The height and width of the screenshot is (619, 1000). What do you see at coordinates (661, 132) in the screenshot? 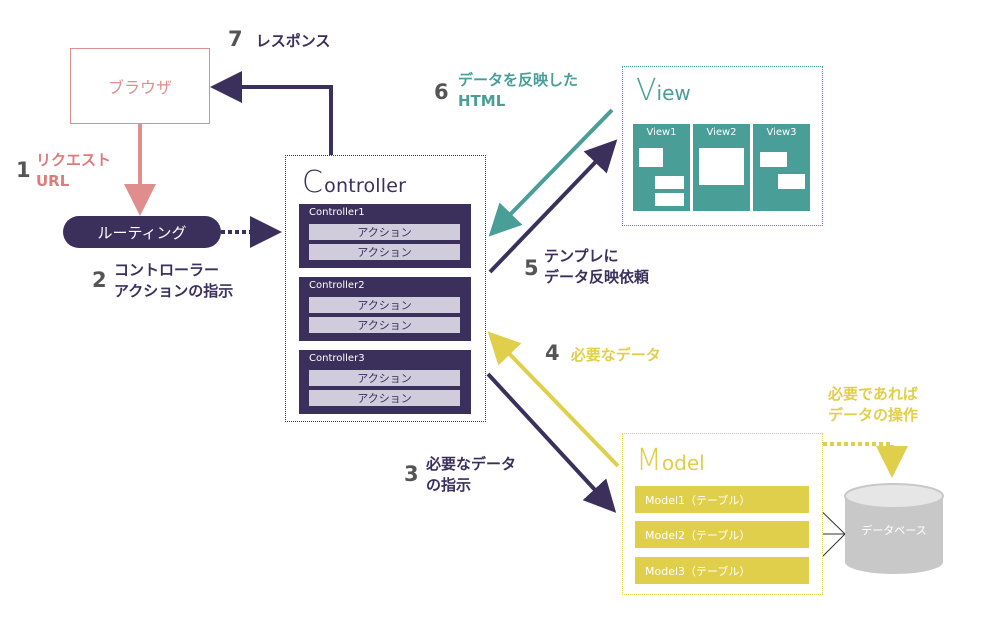
I see `view-panel-name: View1` at bounding box center [661, 132].